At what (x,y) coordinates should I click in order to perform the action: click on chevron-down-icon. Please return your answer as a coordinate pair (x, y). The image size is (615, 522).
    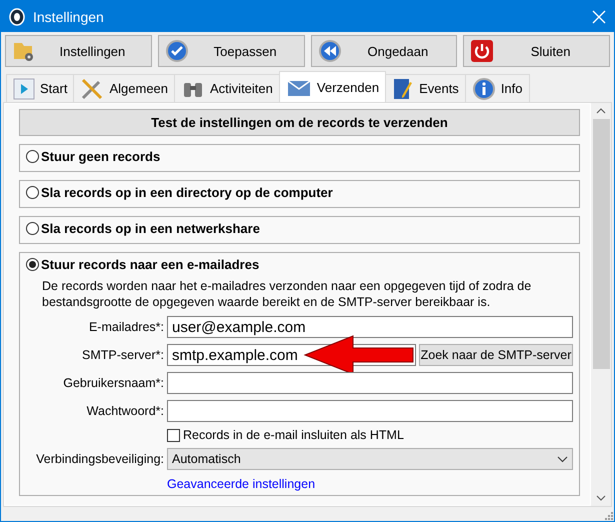
    Looking at the image, I should click on (562, 459).